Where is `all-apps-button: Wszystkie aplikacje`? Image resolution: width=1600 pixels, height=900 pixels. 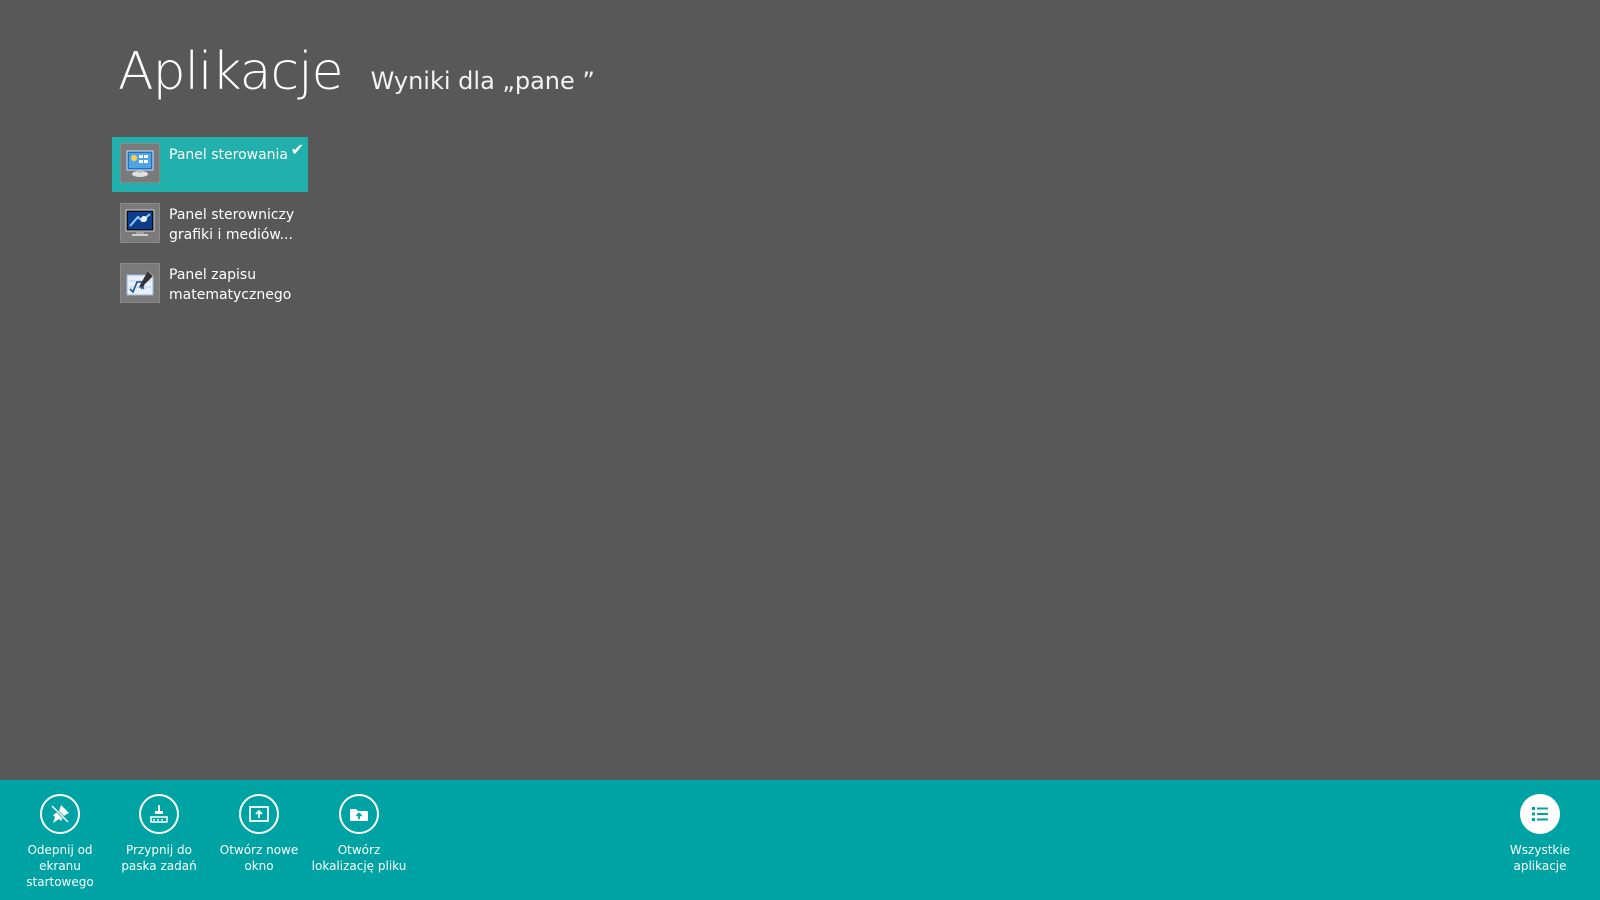 all-apps-button: Wszystkie aplikacje is located at coordinates (1540, 834).